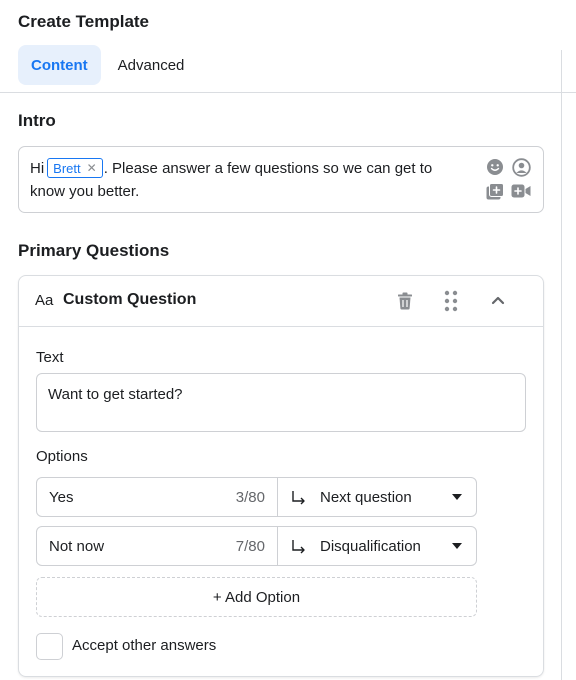  I want to click on add-image-icon, so click(495, 191).